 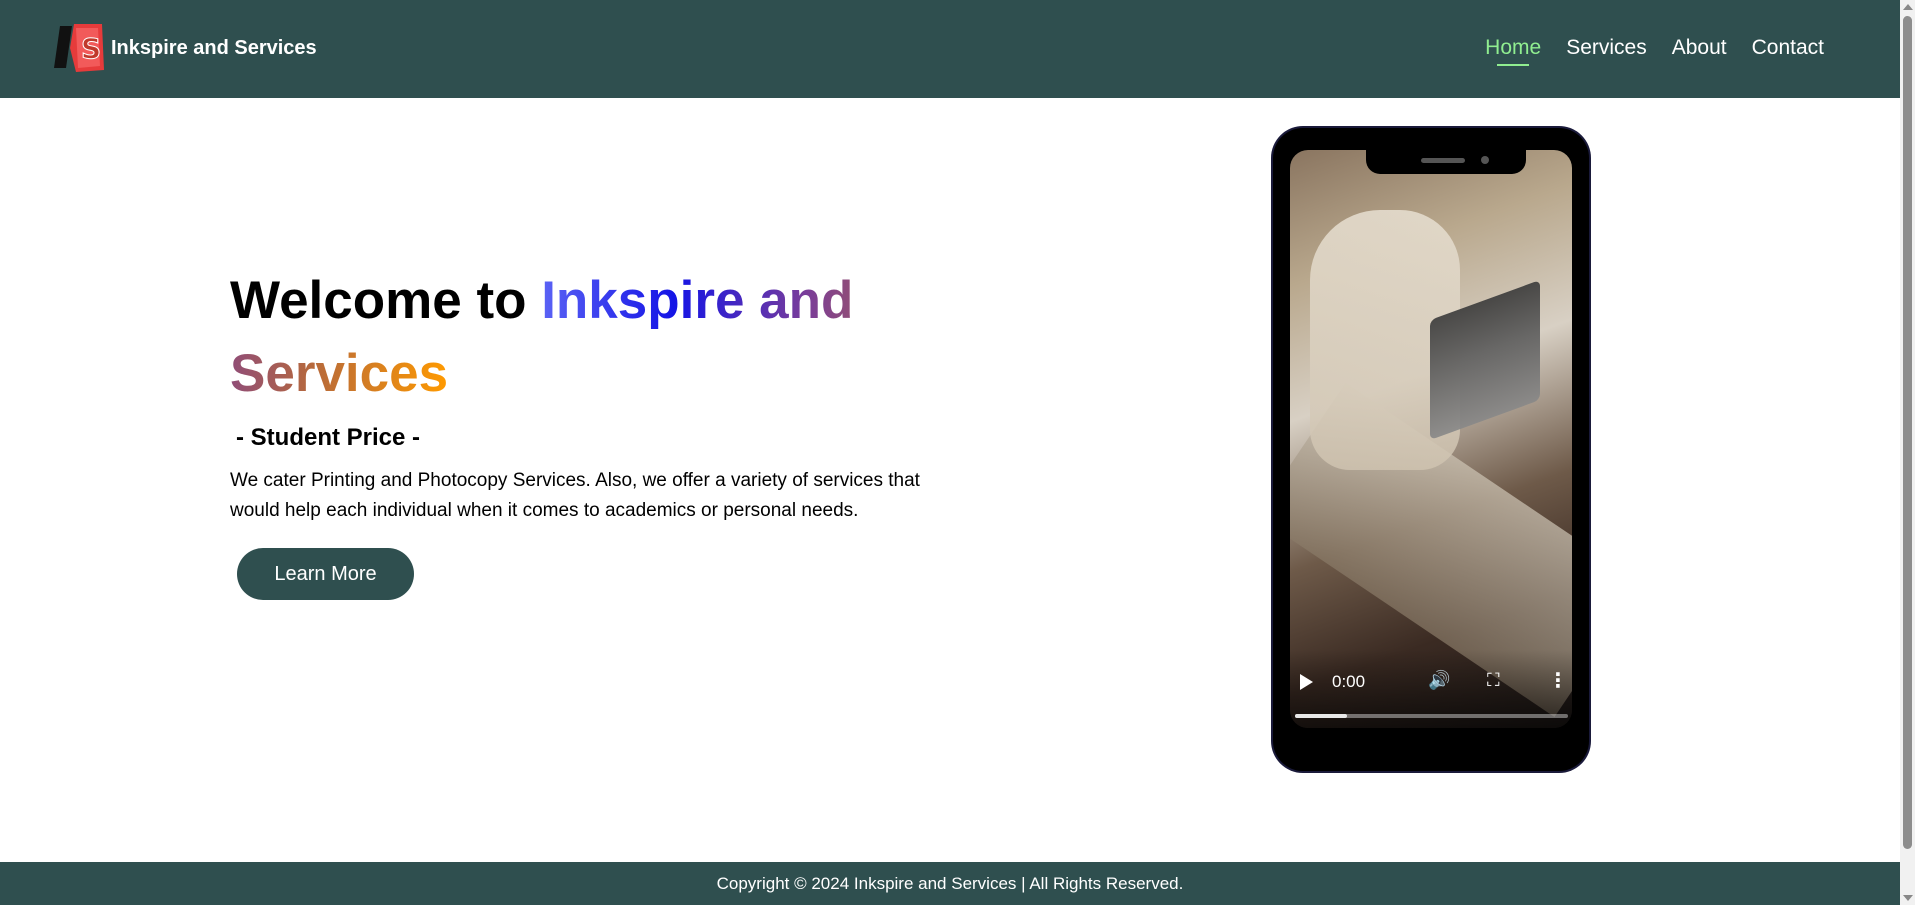 I want to click on nav-about: About, so click(x=1699, y=48).